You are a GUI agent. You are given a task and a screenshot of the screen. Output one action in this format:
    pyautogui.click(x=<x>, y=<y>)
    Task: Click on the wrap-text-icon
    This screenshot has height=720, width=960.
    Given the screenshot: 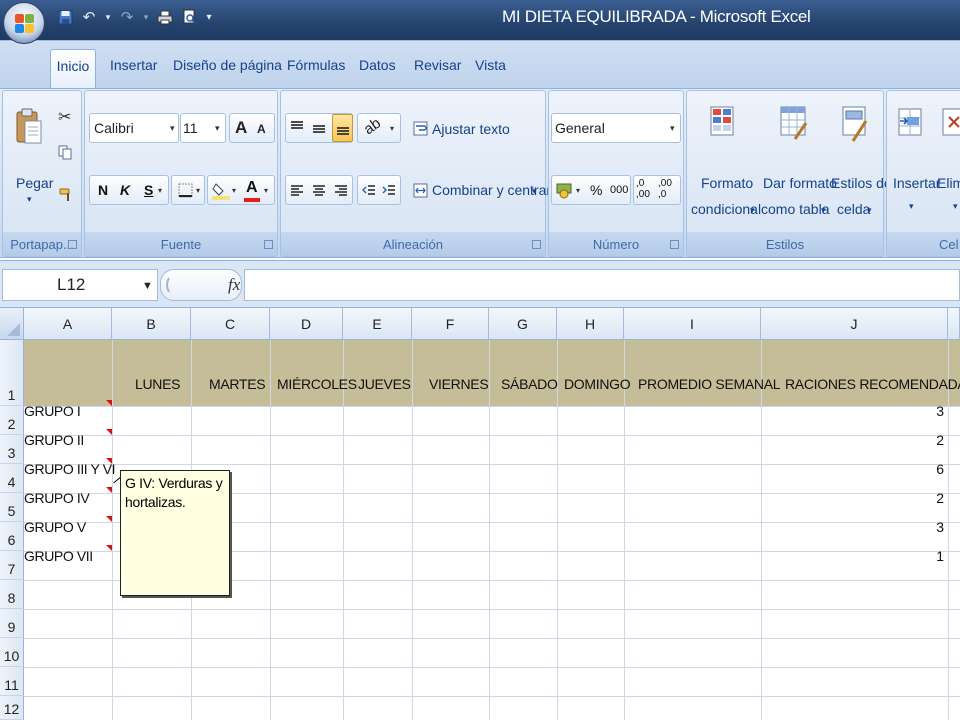 What is the action you would take?
    pyautogui.click(x=420, y=131)
    